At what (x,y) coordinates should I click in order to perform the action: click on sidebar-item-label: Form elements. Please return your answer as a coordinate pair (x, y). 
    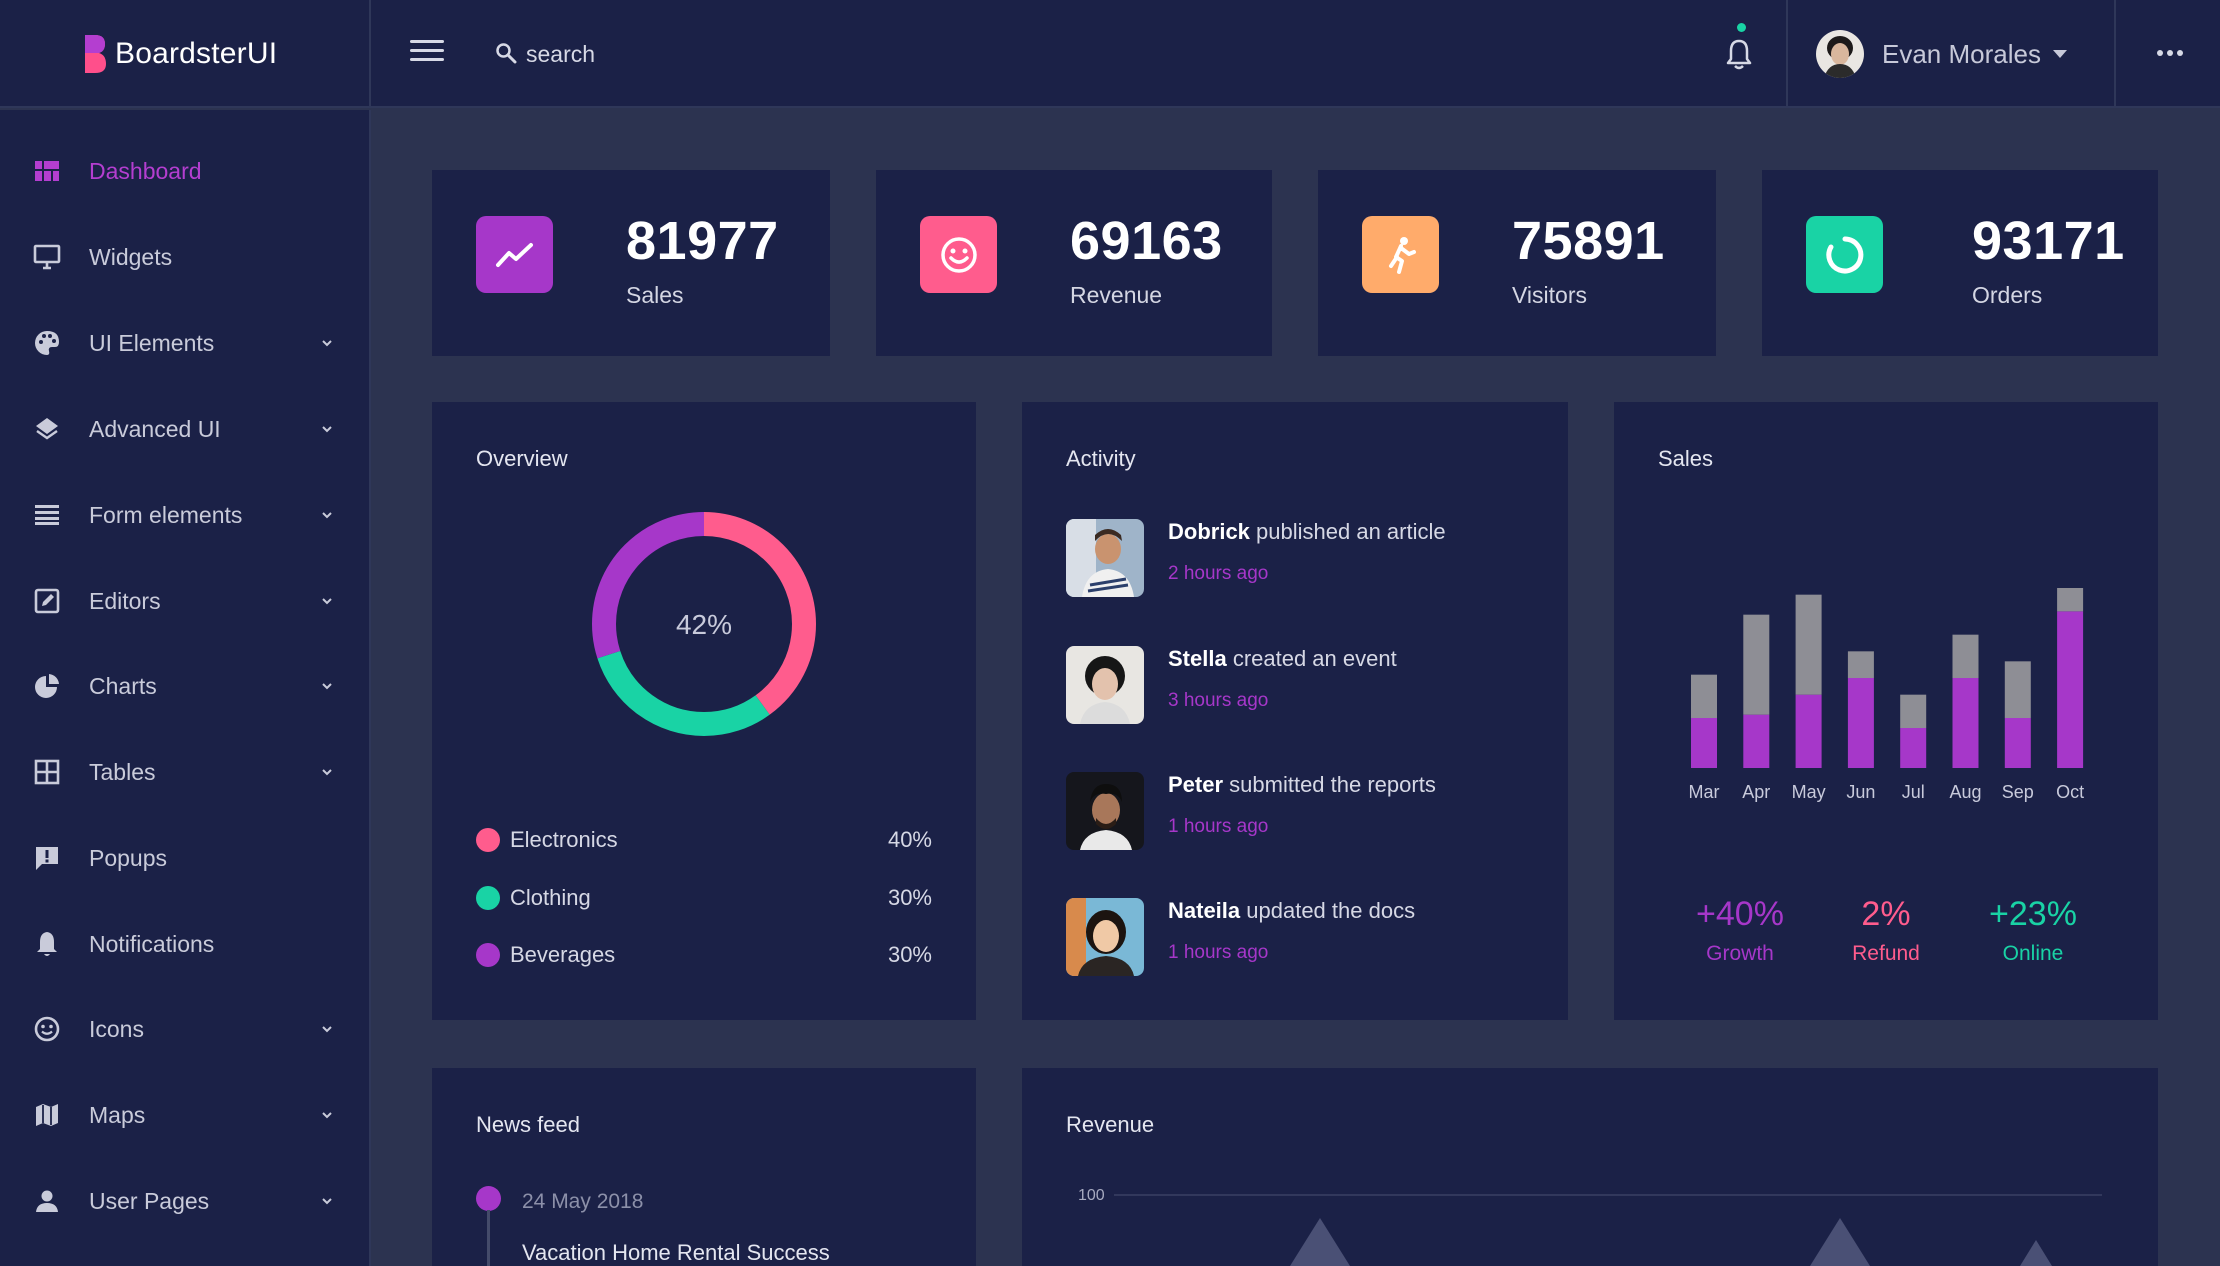
    Looking at the image, I should click on (166, 514).